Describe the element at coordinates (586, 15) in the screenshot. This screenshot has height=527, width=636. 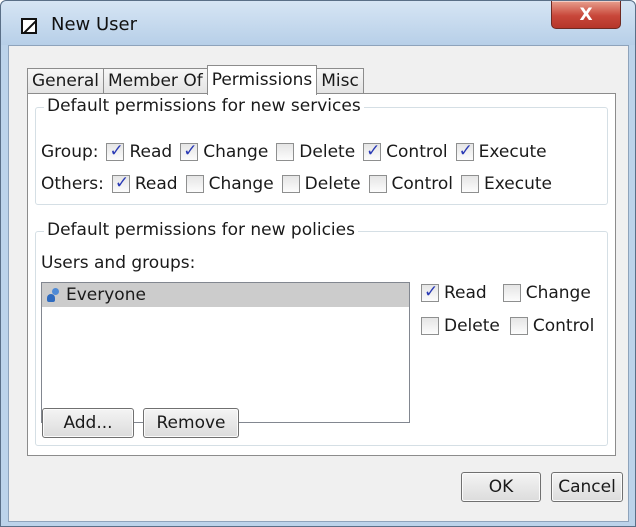
I see `close-button: X` at that location.